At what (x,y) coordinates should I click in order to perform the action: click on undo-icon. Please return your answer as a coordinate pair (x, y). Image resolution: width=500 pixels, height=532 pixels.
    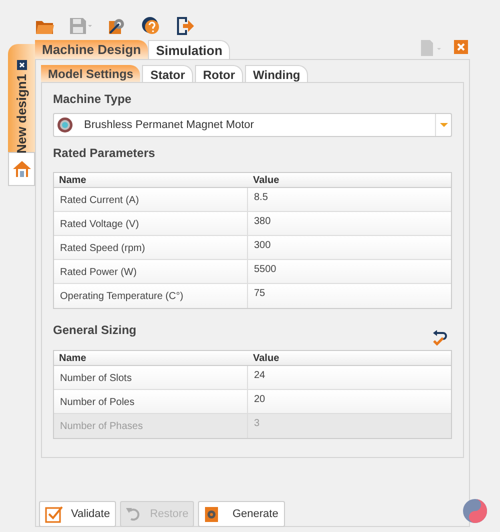
    Looking at the image, I should click on (134, 514).